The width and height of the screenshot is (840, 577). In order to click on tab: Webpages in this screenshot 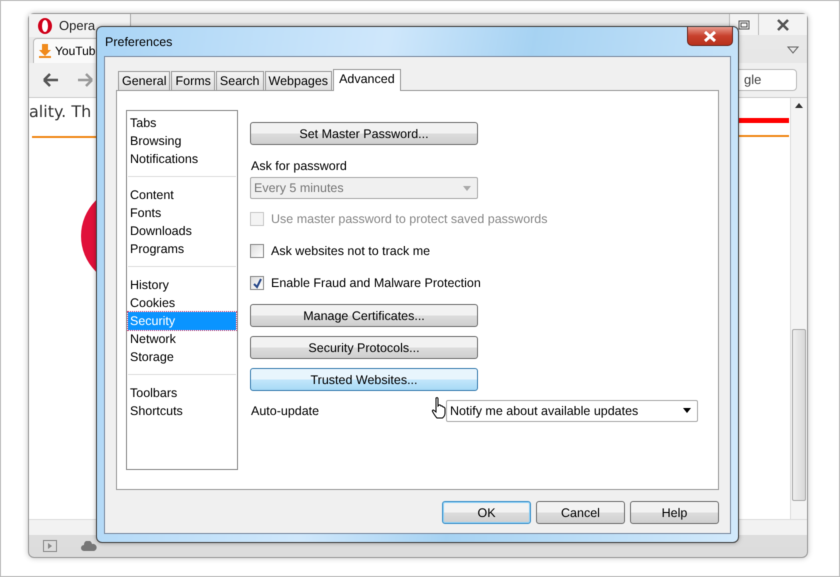, I will do `click(298, 80)`.